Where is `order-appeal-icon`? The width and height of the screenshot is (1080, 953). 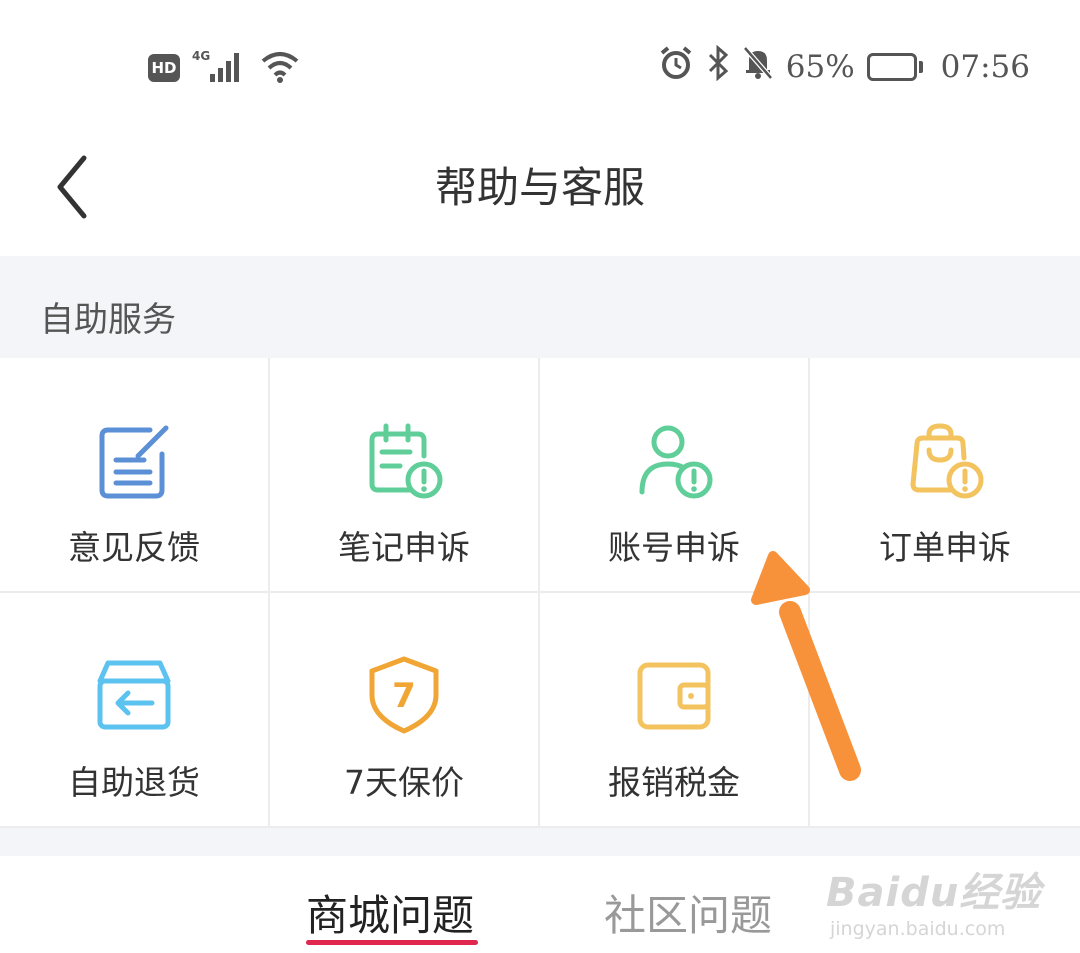
order-appeal-icon is located at coordinates (947, 461).